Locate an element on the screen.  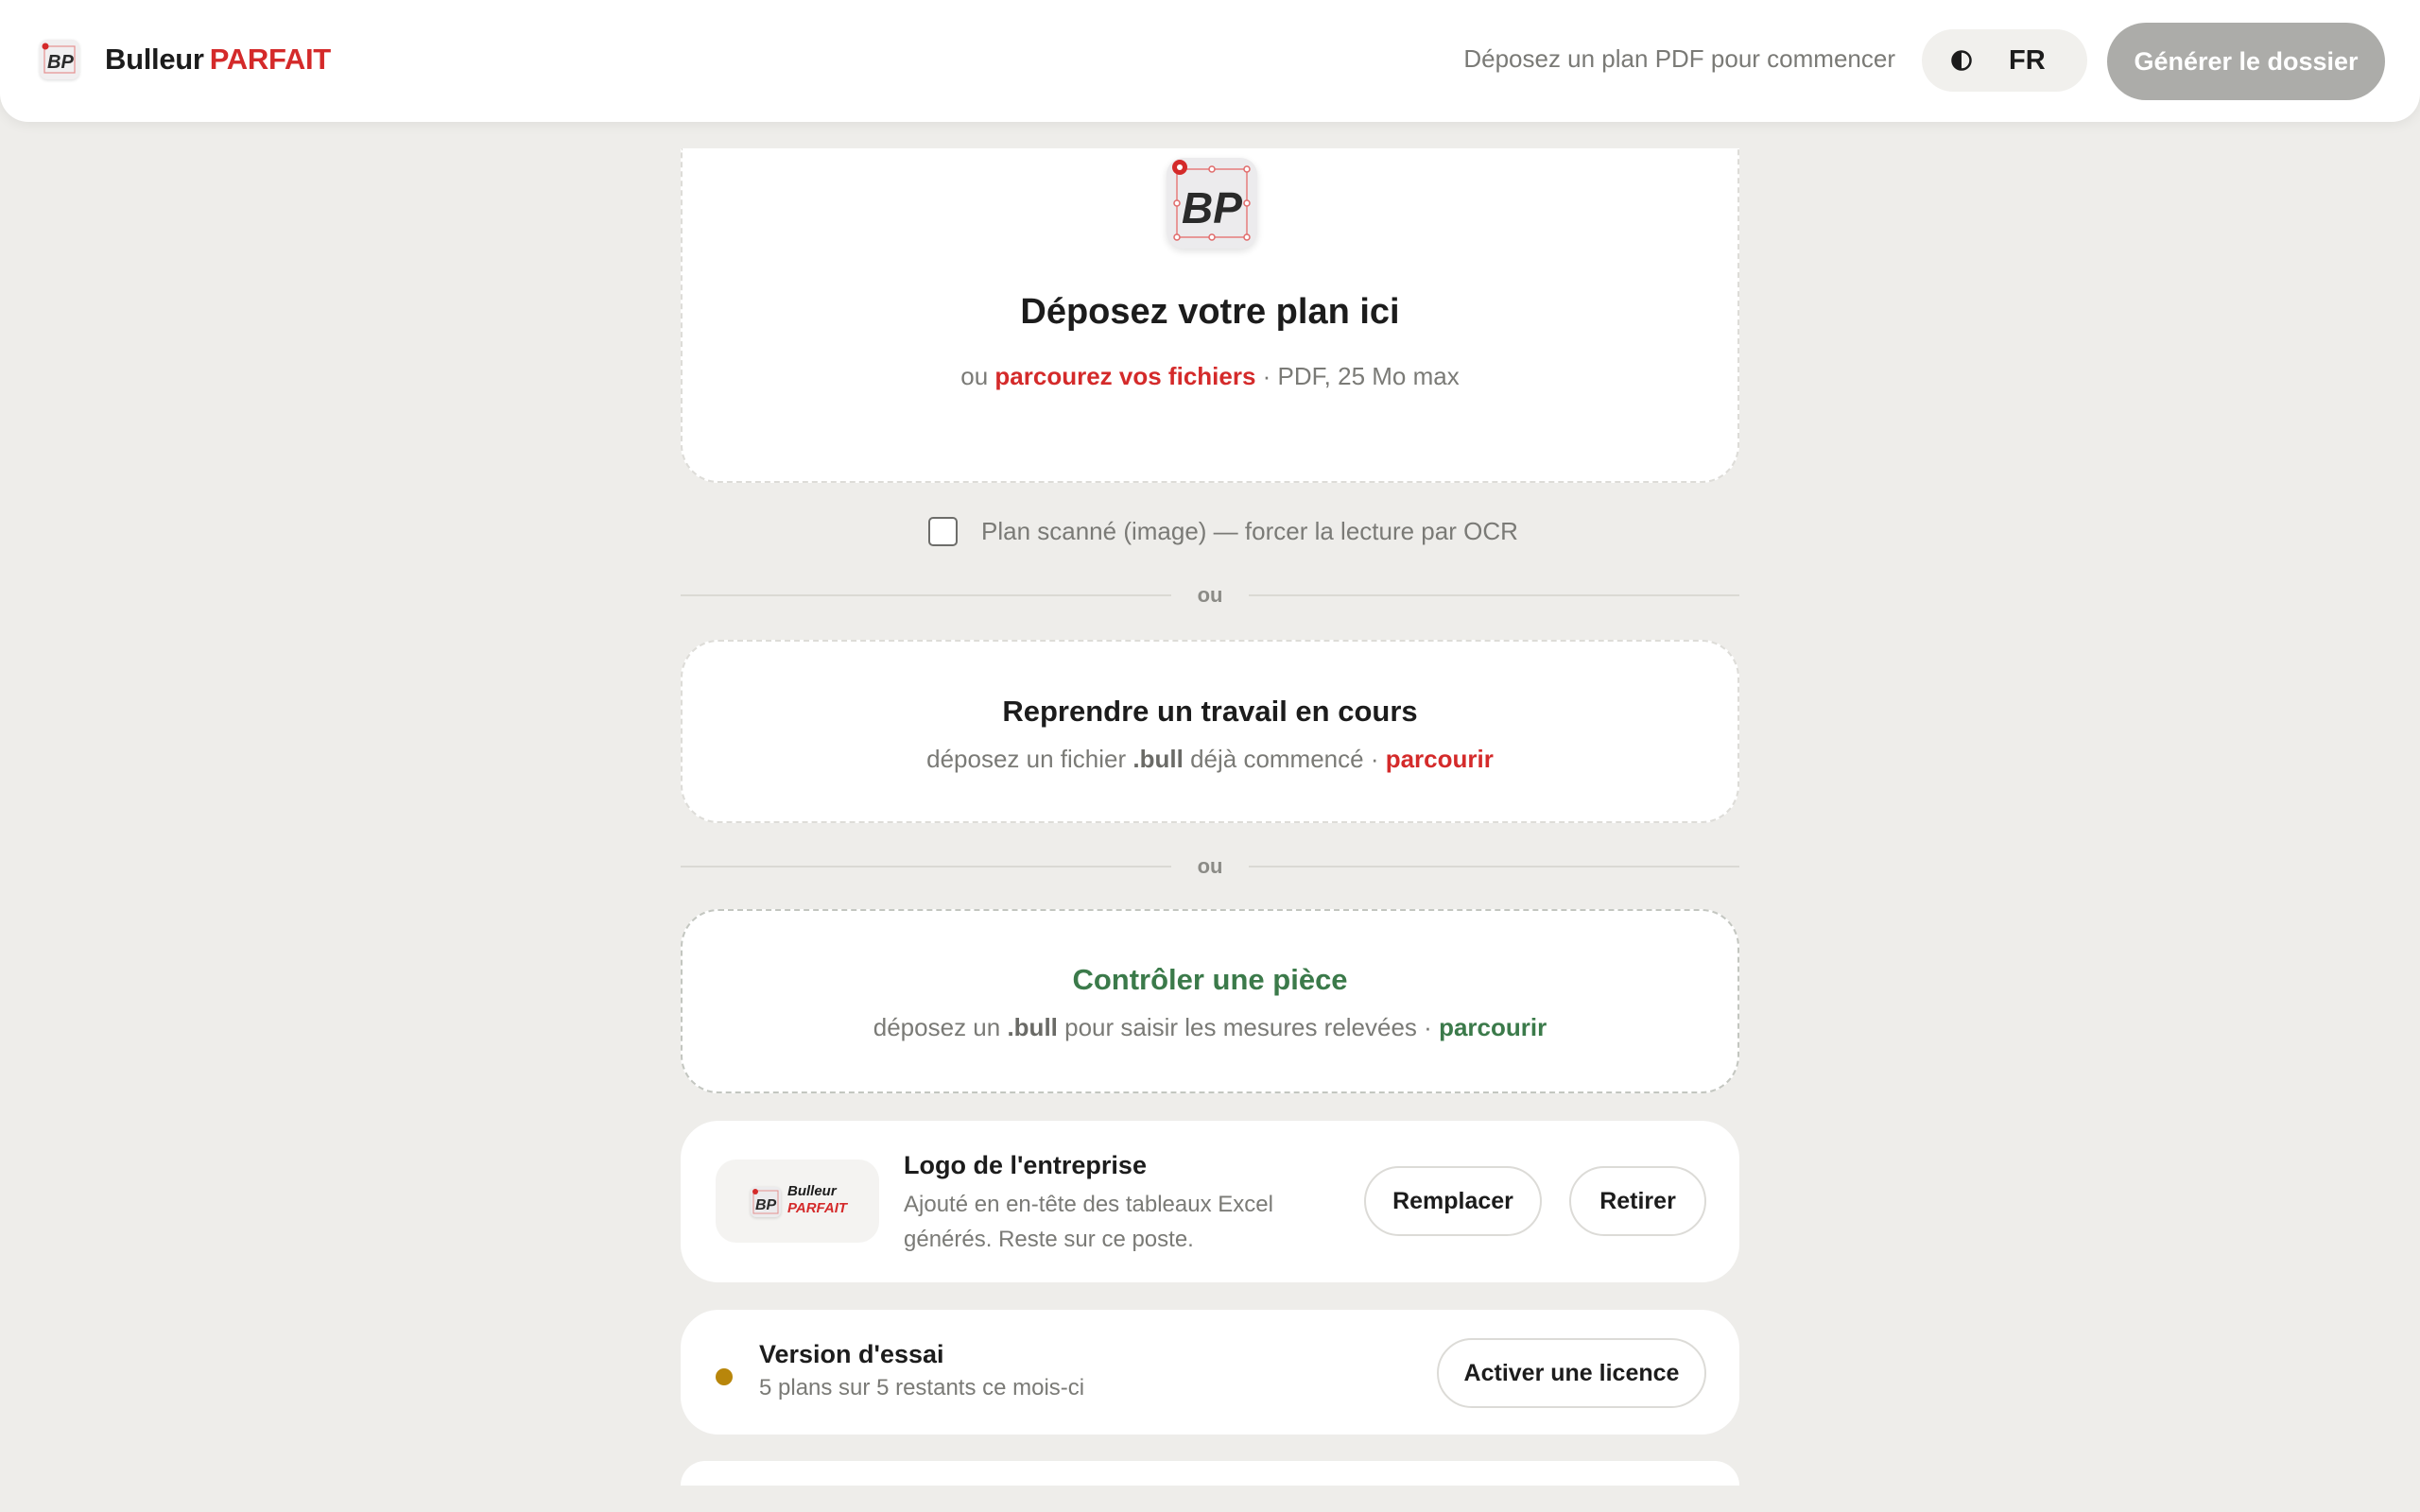
company-logo-preview: BP Bulleur PARFAIT is located at coordinates (797, 1201).